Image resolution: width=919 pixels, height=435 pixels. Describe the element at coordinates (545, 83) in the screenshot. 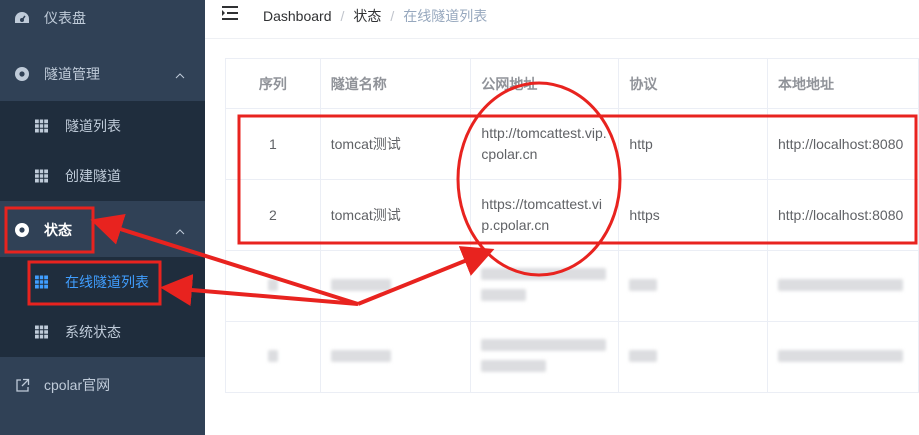

I see `column-header-public-address: 公网地址` at that location.